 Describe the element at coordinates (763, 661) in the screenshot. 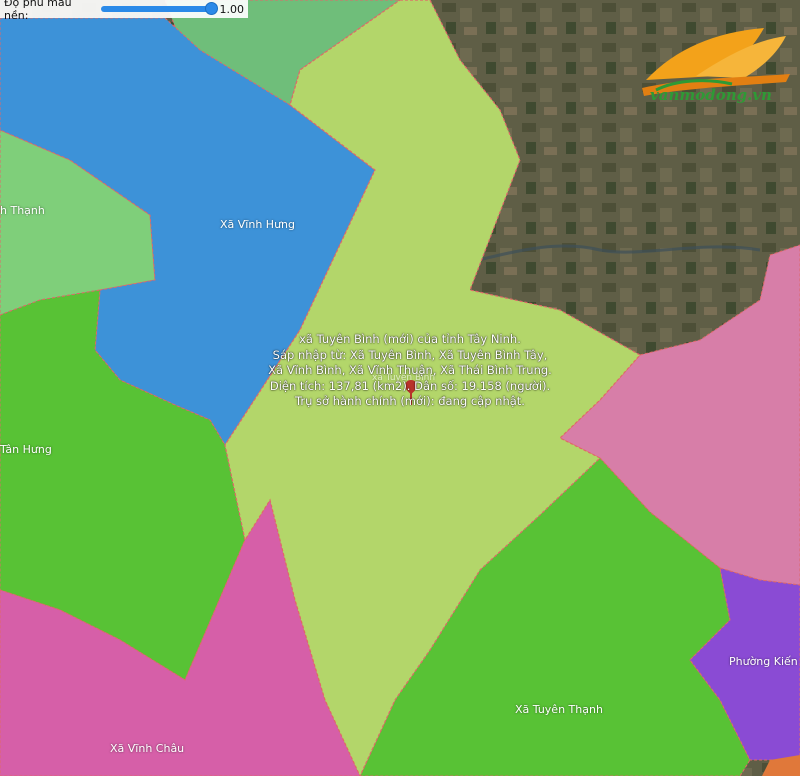

I see `label-phuong-kien-partial: Phường Kiến` at that location.